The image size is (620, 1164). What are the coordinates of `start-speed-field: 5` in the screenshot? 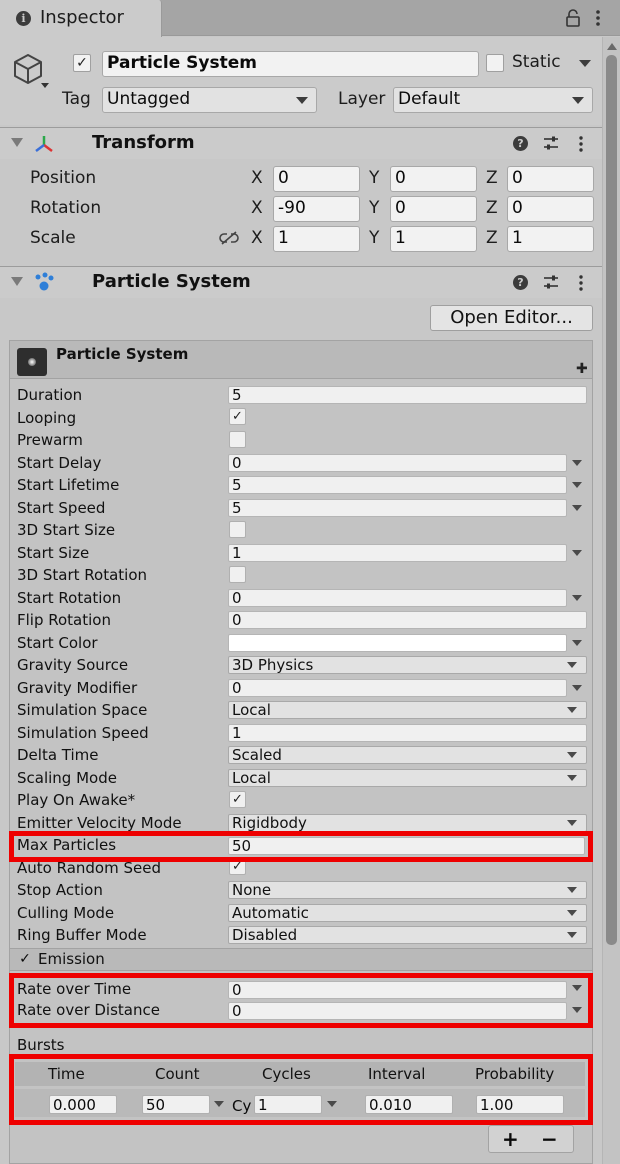 It's located at (397, 508).